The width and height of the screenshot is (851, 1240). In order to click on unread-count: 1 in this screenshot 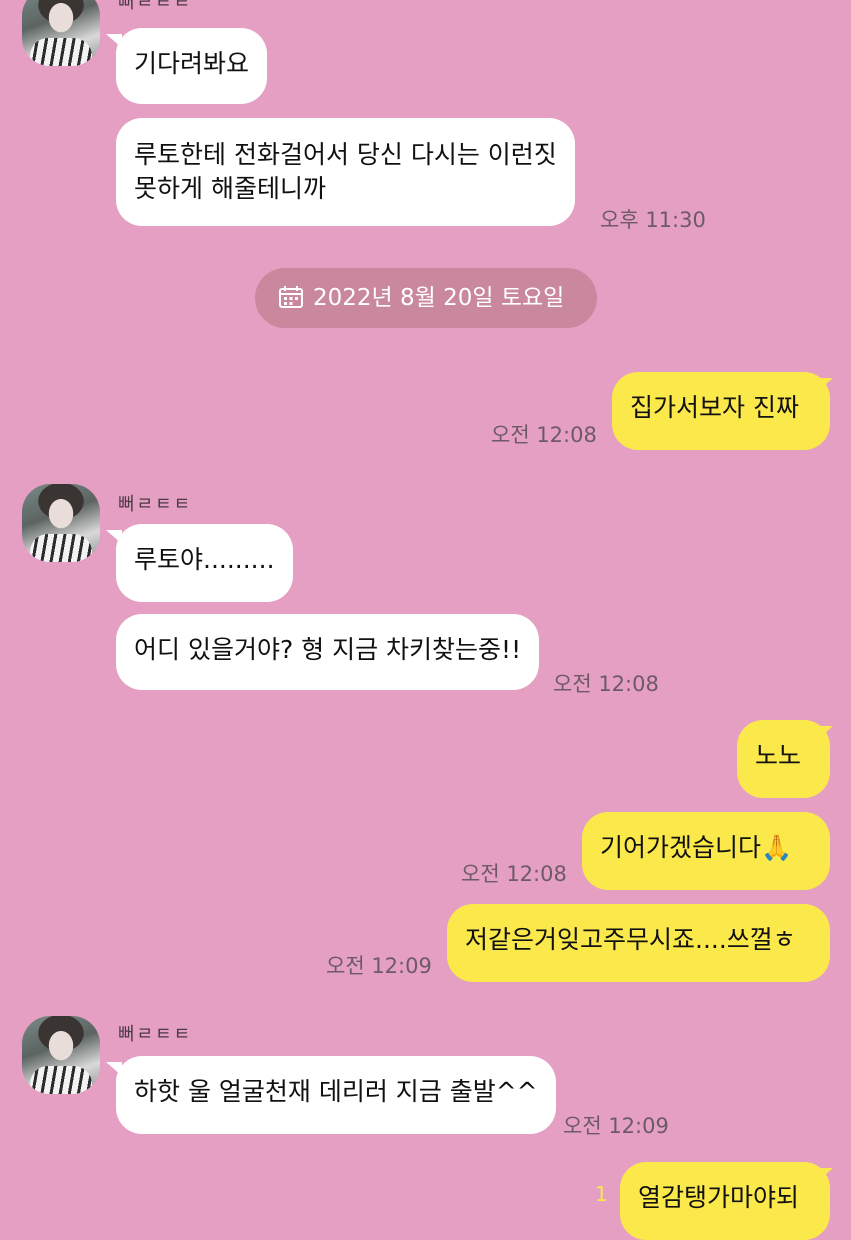, I will do `click(601, 1194)`.